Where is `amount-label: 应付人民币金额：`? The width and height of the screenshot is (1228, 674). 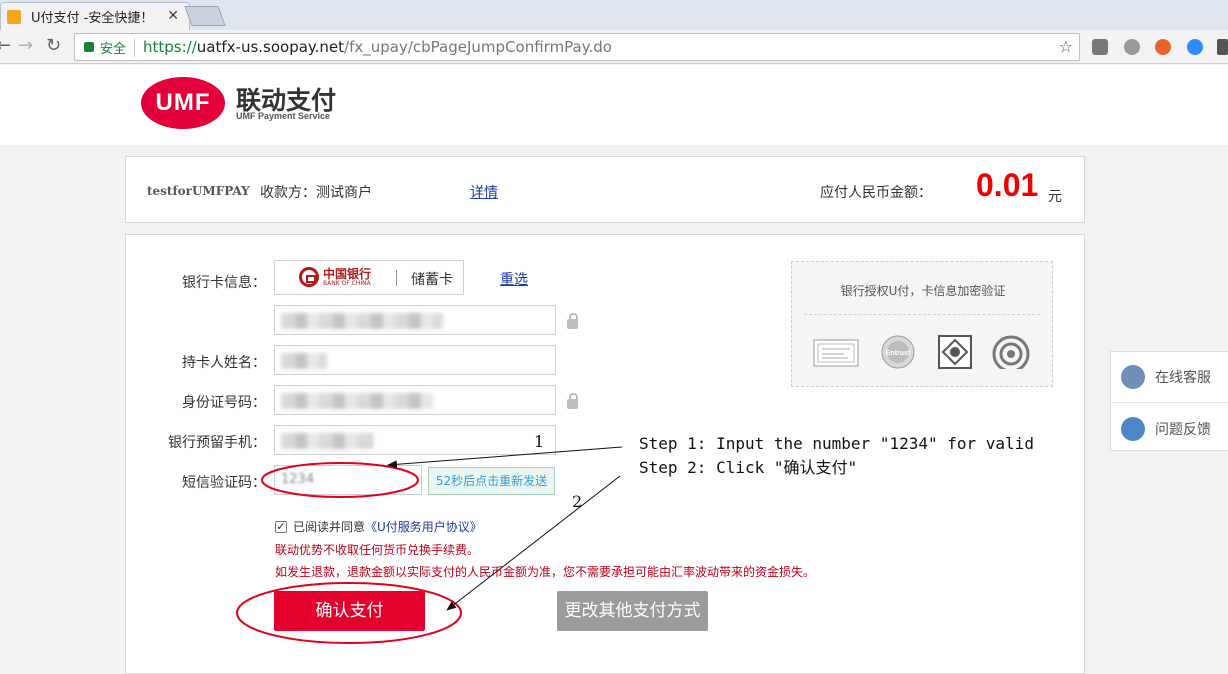
amount-label: 应付人民币金额： is located at coordinates (876, 193).